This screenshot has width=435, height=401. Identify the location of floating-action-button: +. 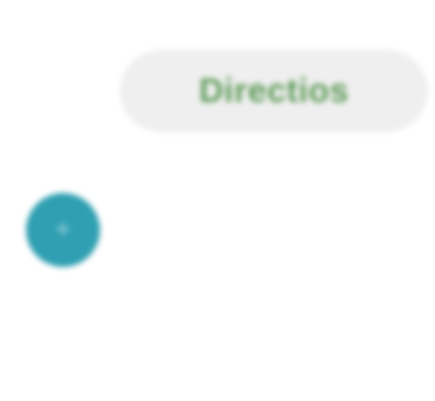
(63, 230).